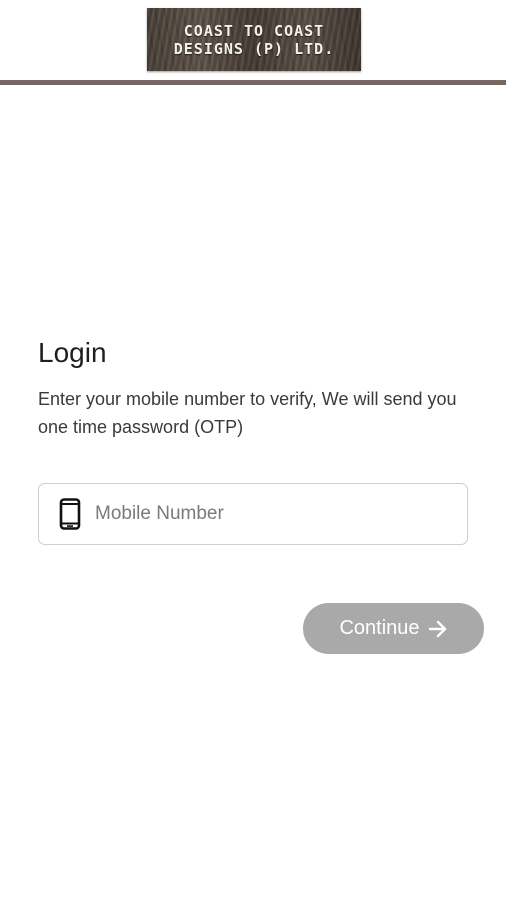 This screenshot has height=900, width=506. I want to click on company-logo: COAST TO COAST DESIGNS (P) LTD., so click(254, 39).